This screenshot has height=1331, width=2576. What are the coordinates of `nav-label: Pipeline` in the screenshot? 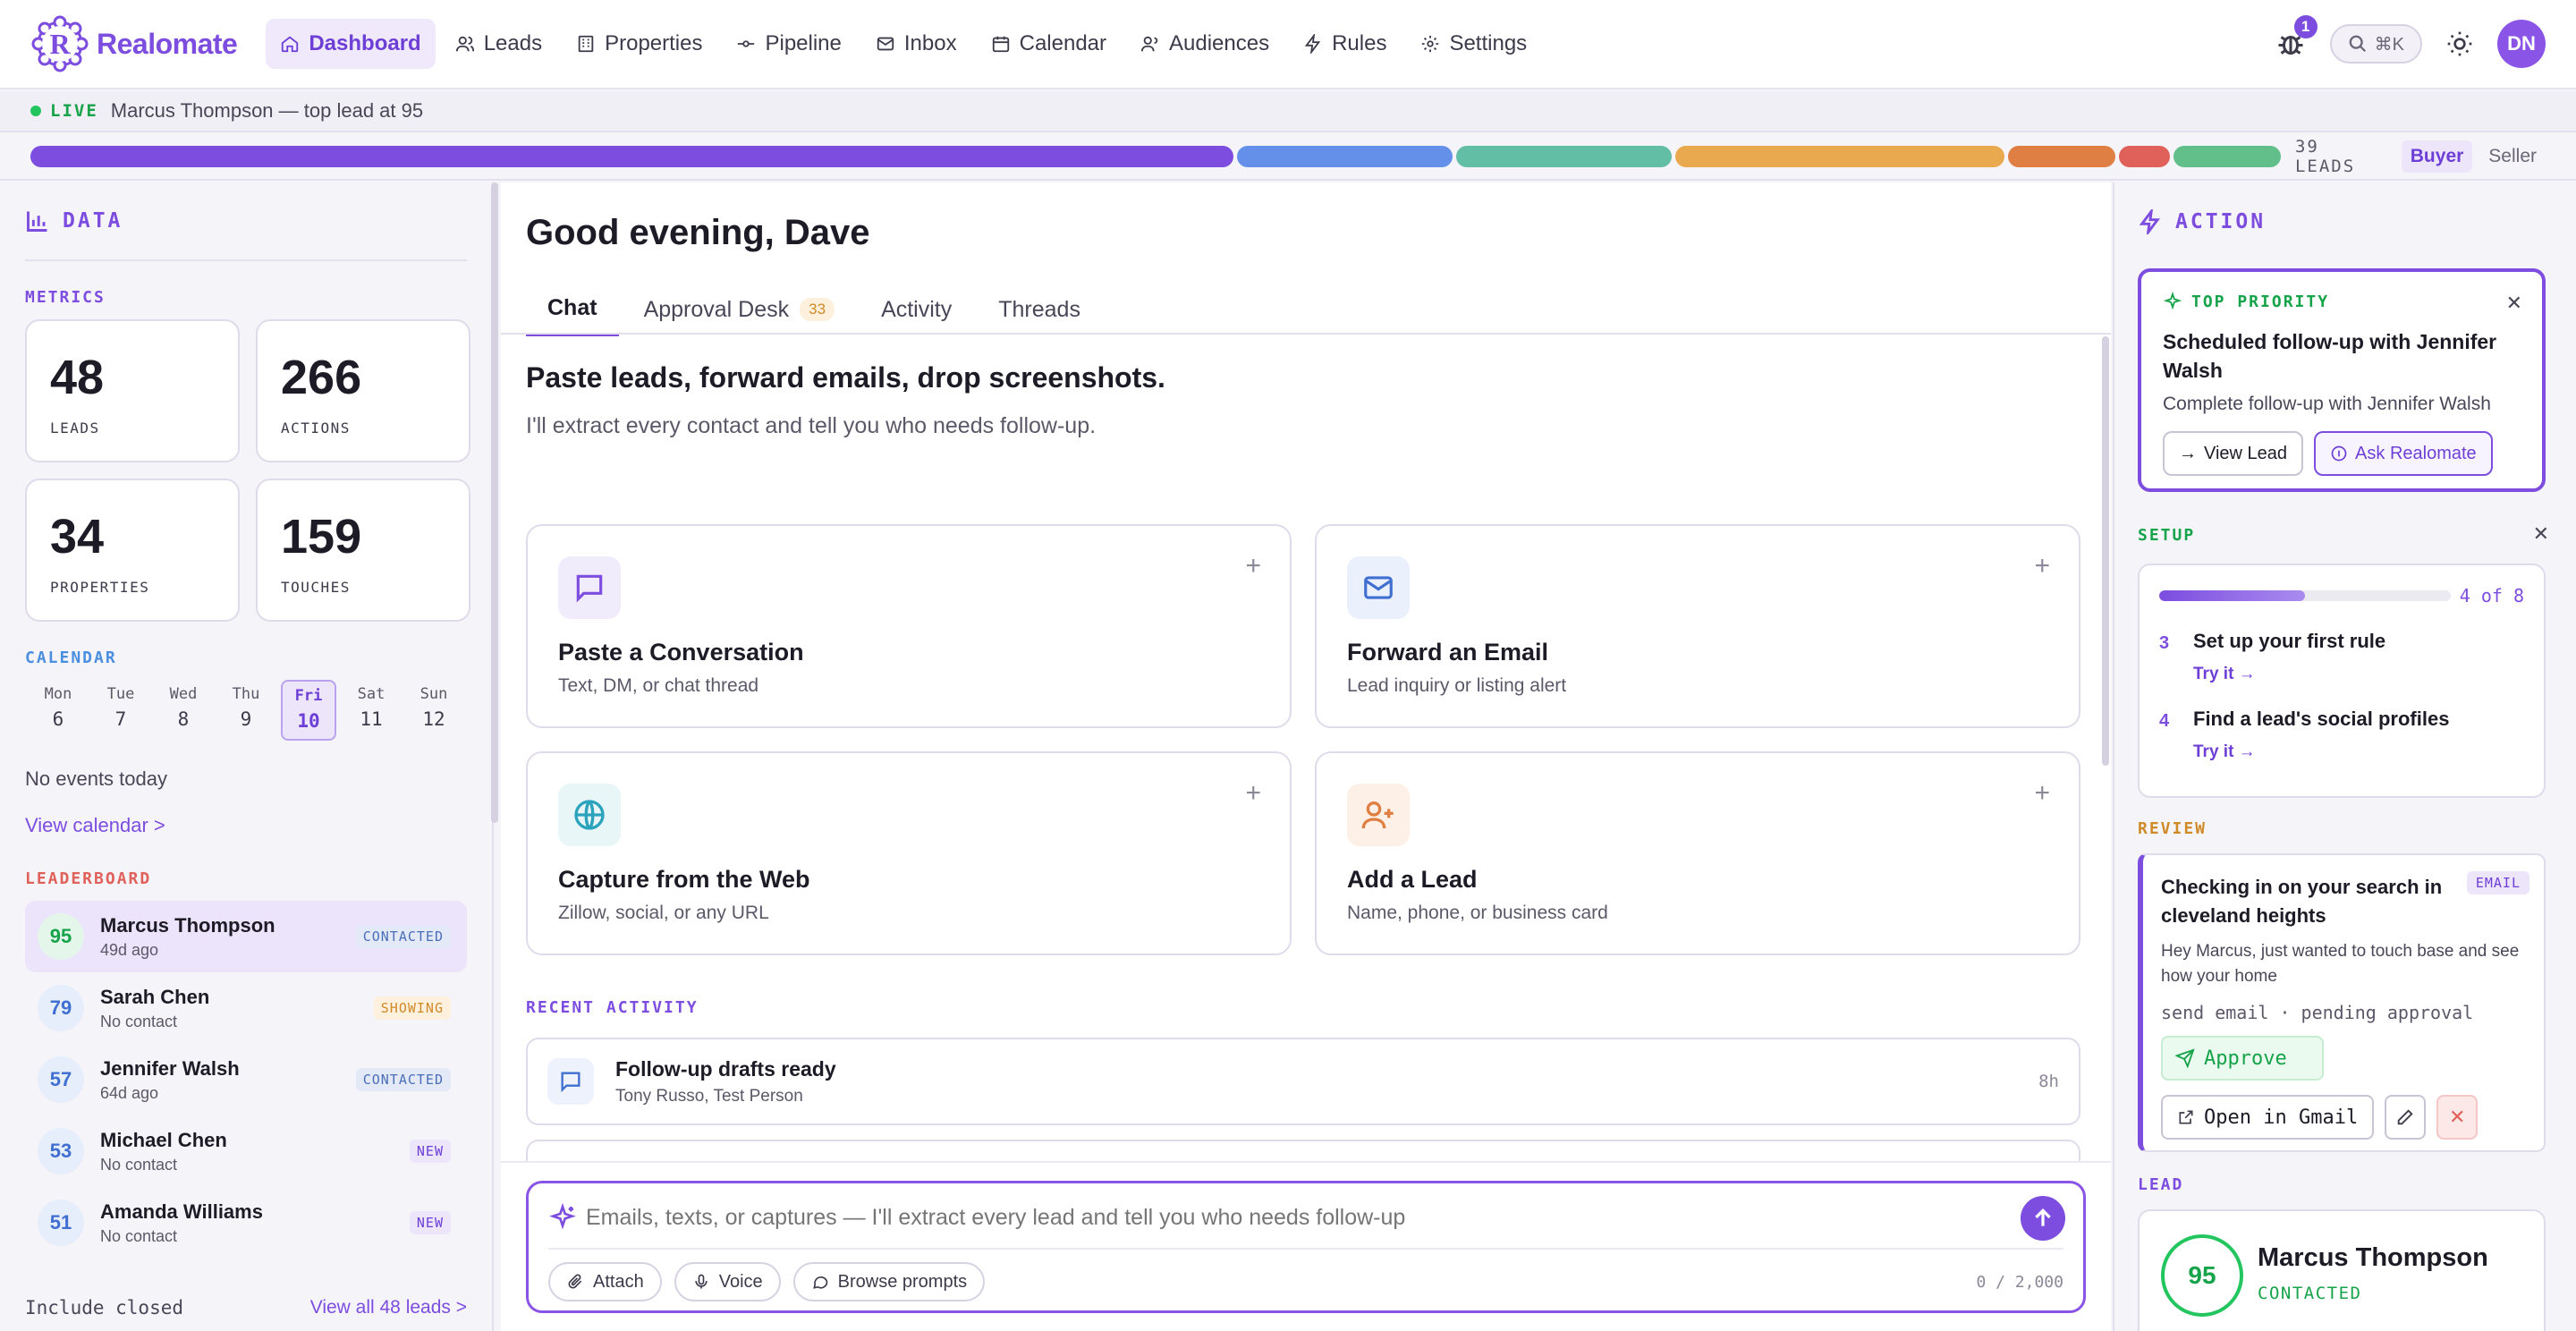 It's located at (803, 43).